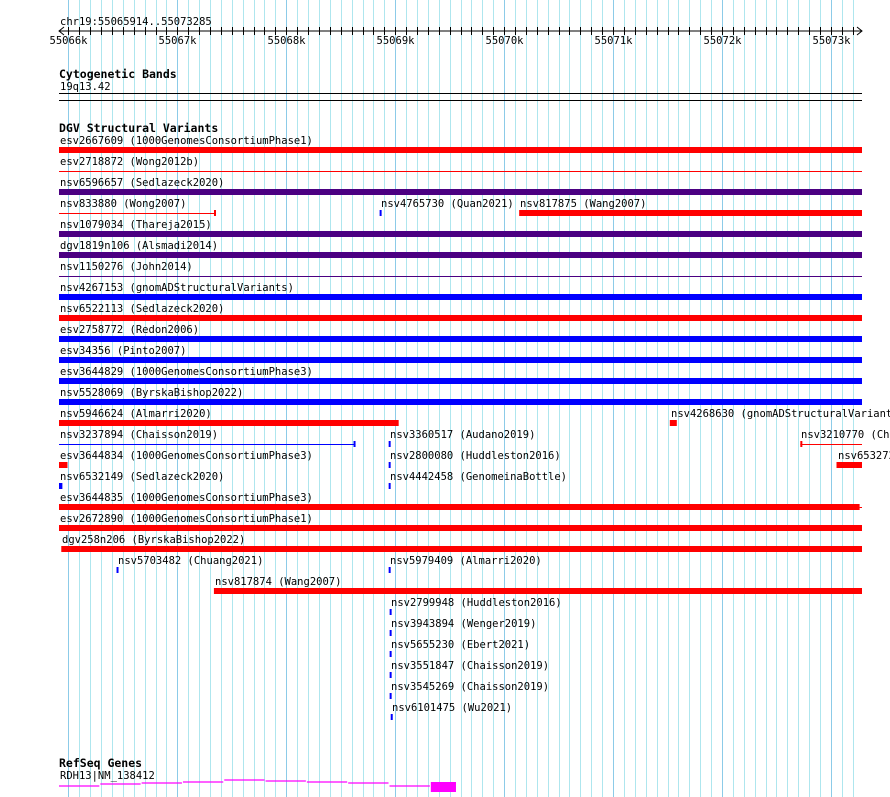  I want to click on variant-label: dgv1819n106 (Alsmadi2014), so click(139, 246).